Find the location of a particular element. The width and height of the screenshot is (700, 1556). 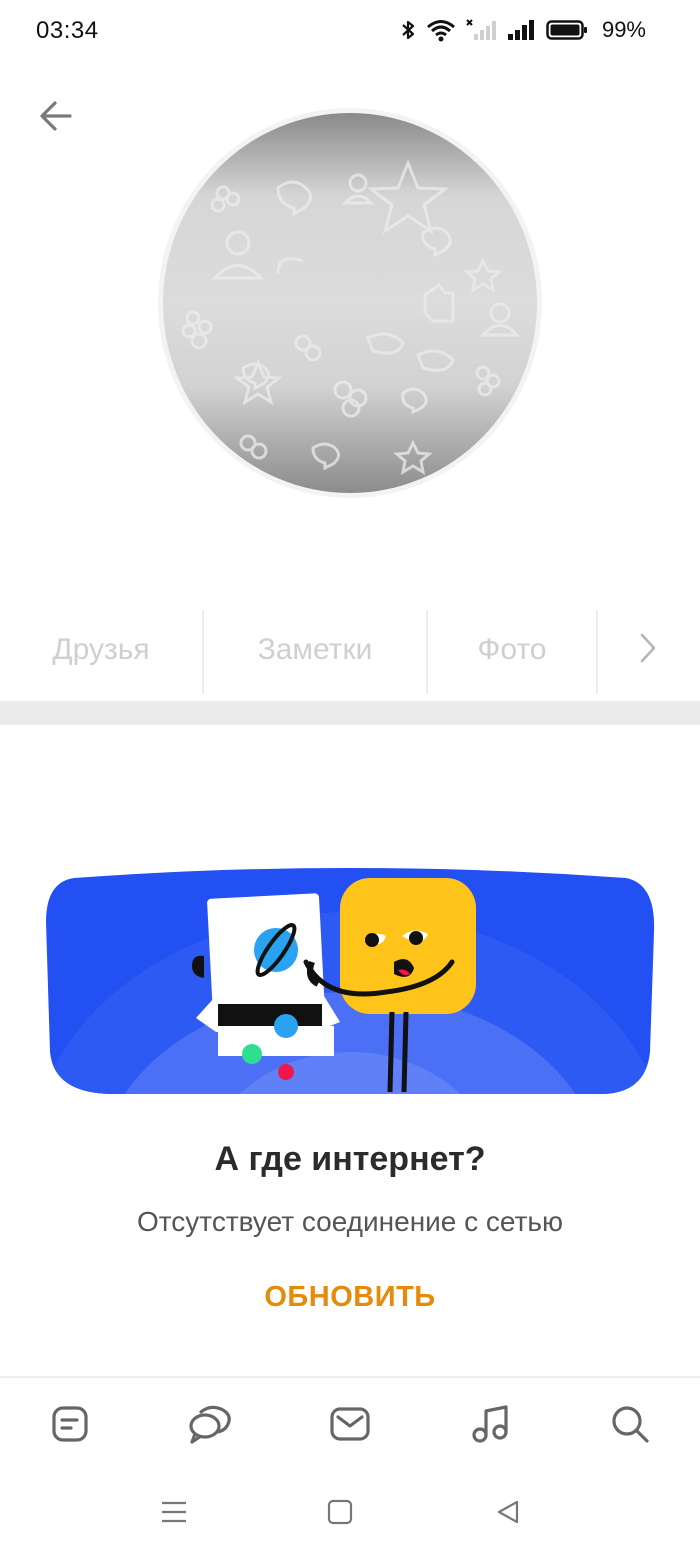

battery-percent: 99% is located at coordinates (623, 29).